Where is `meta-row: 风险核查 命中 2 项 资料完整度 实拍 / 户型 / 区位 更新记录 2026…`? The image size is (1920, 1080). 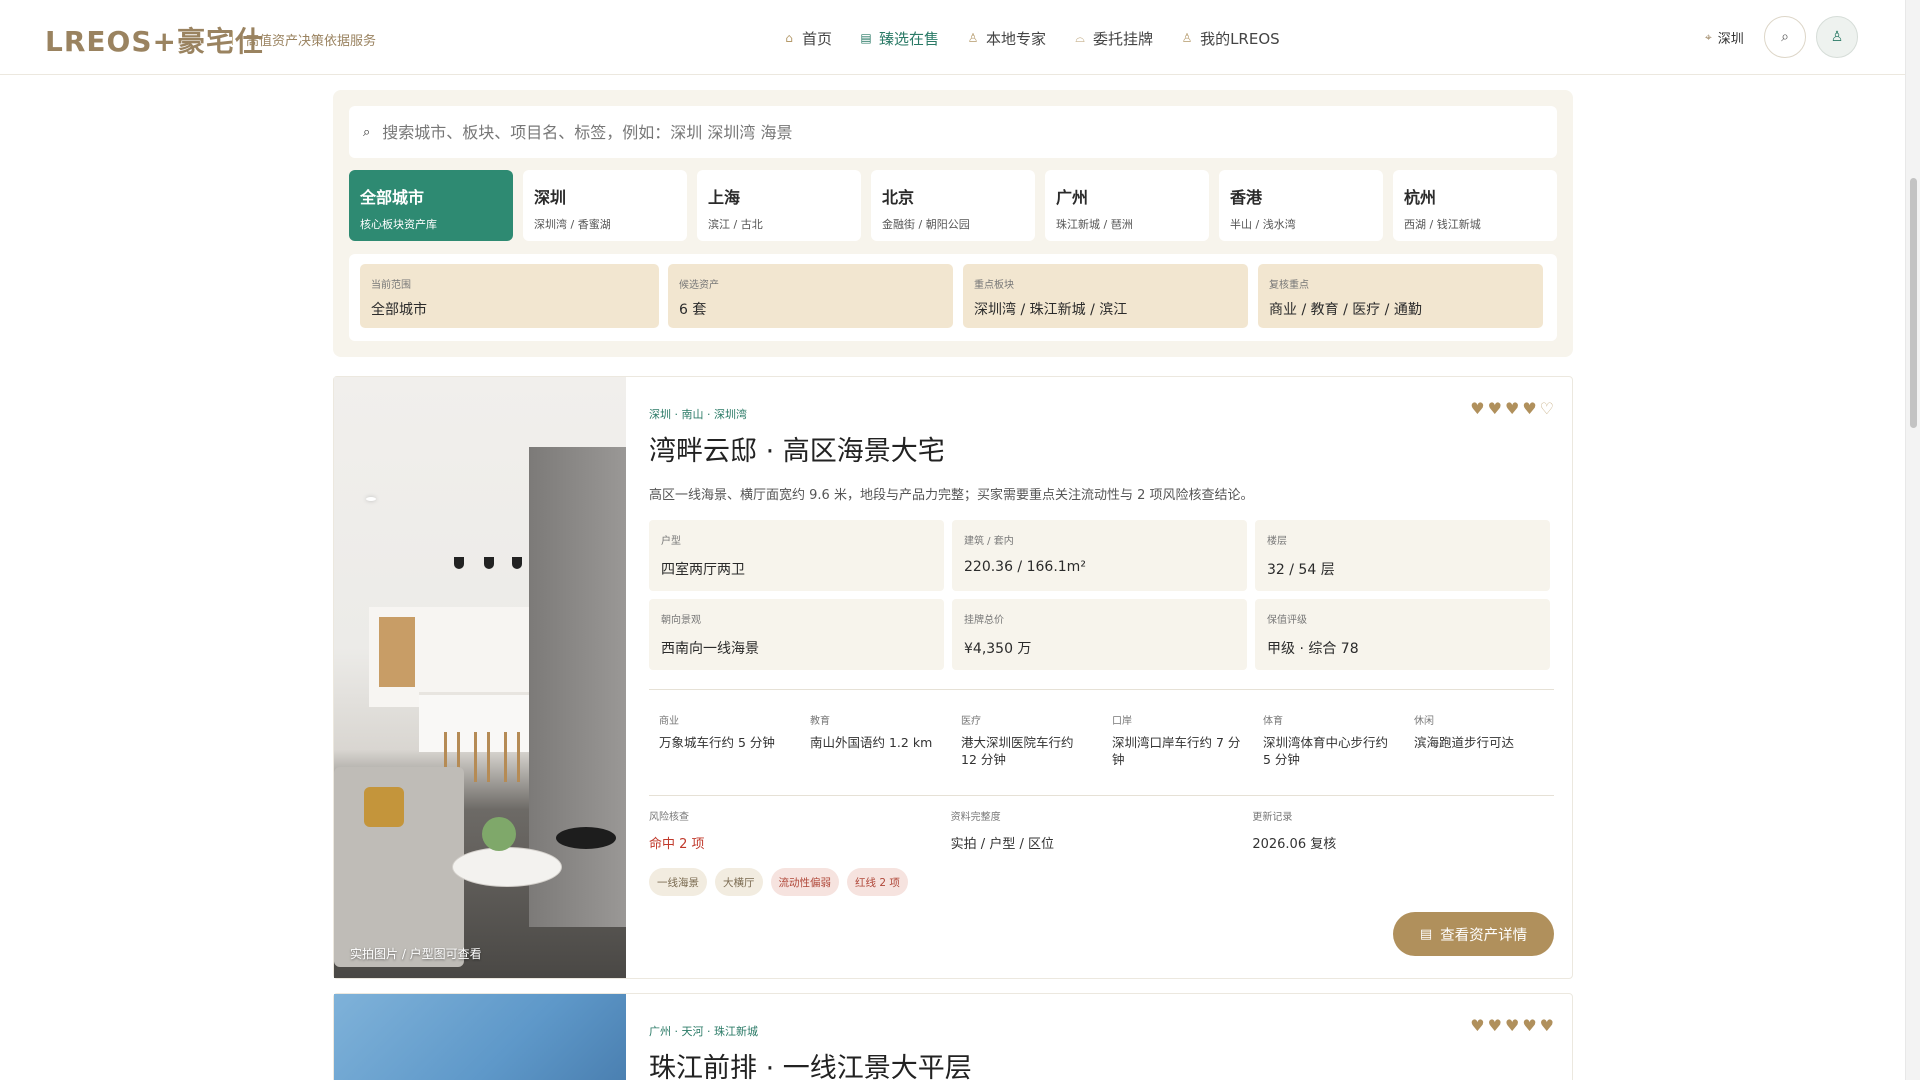
meta-row: 风险核查 命中 2 项 资料完整度 实拍 / 户型 / 区位 更新记录 2026… is located at coordinates (1101, 830).